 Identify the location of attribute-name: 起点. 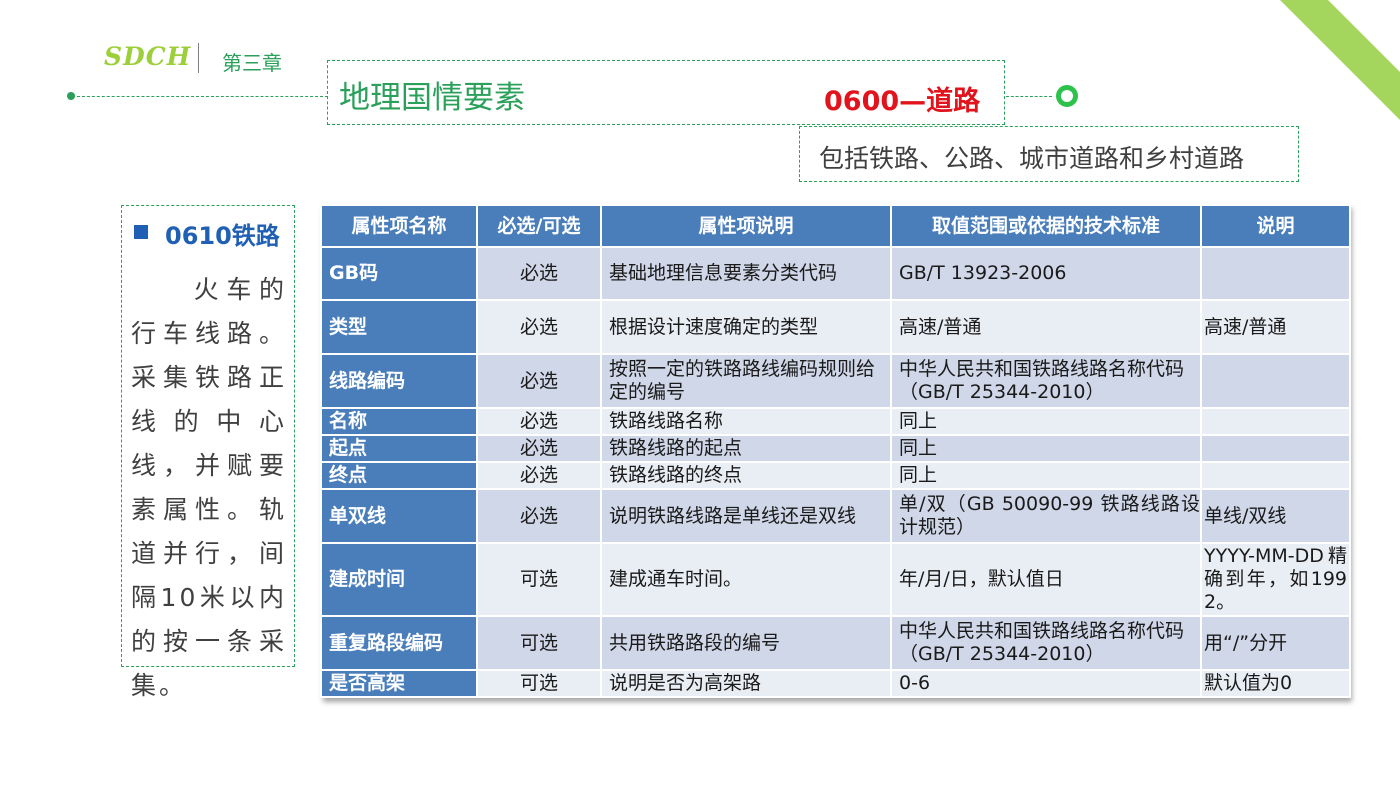
(399, 448).